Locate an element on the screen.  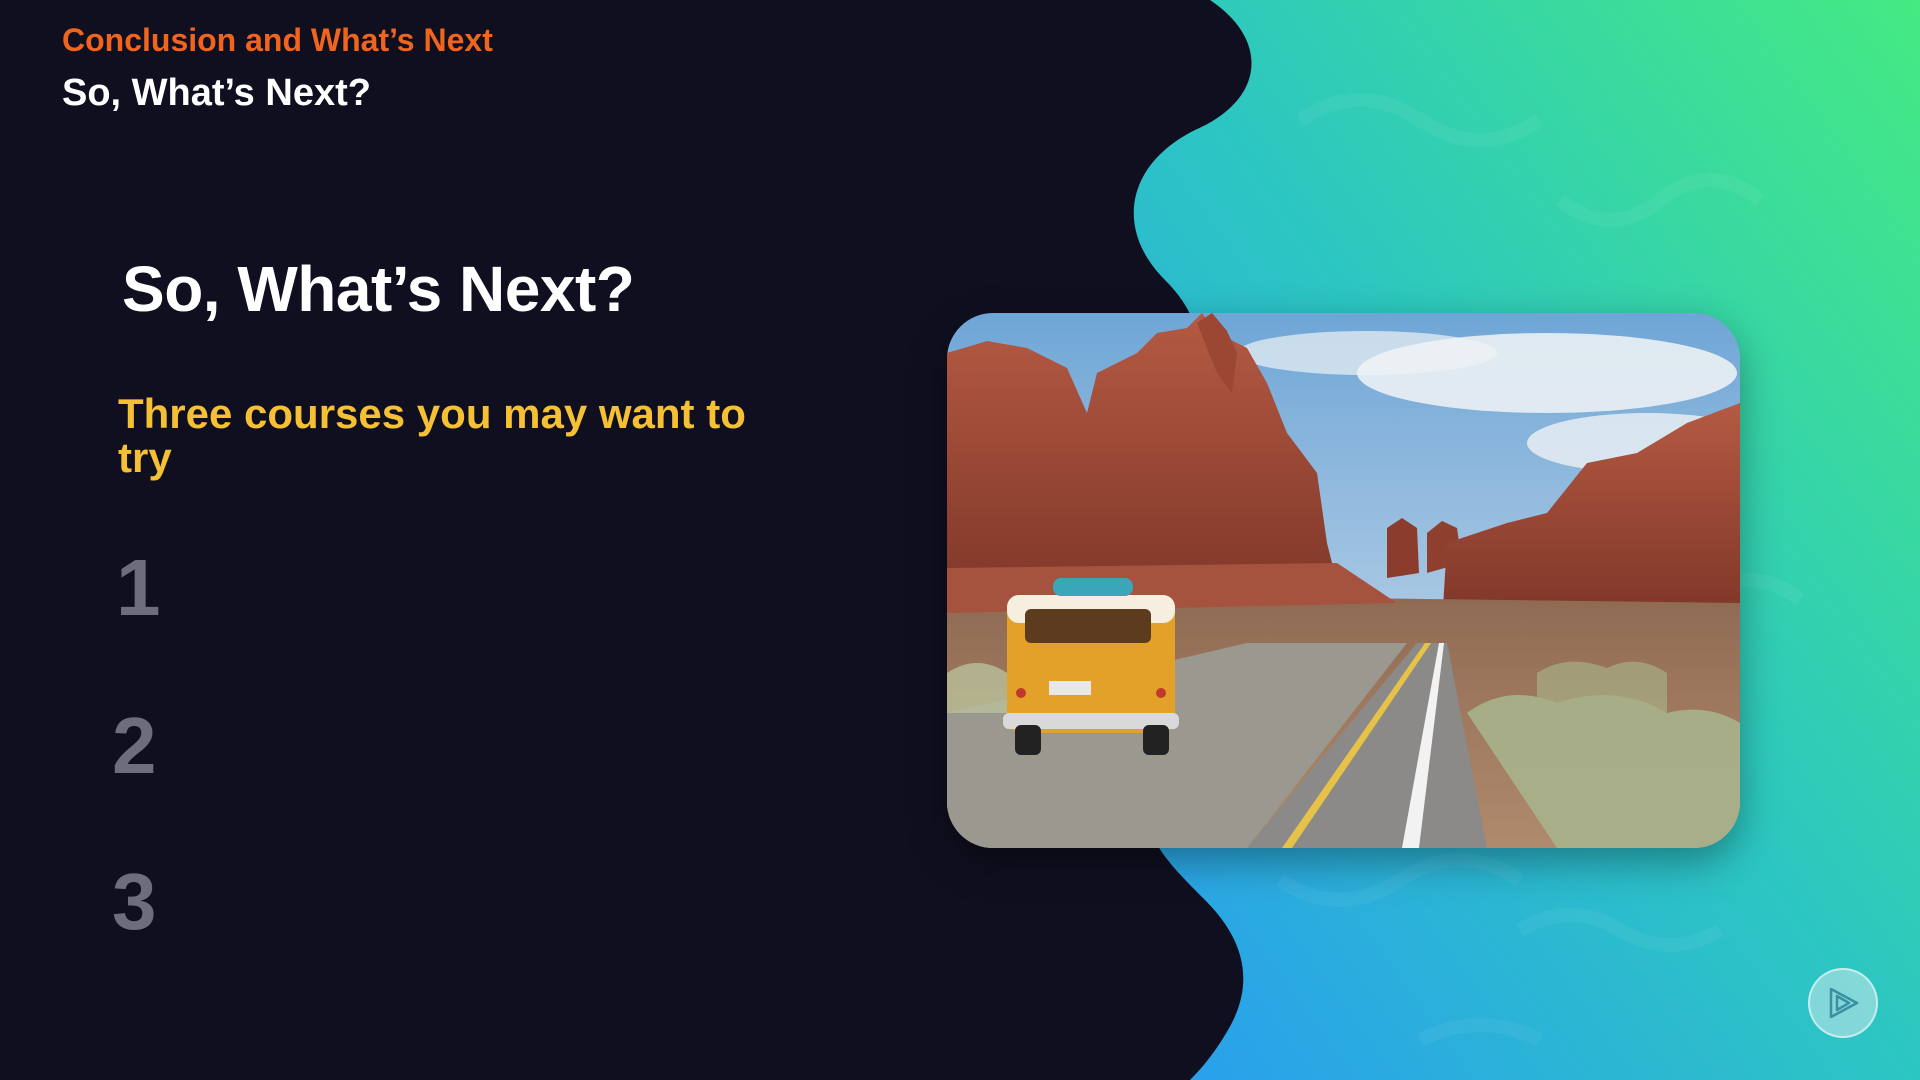
subheading: Three courses you may want to try is located at coordinates (432, 435).